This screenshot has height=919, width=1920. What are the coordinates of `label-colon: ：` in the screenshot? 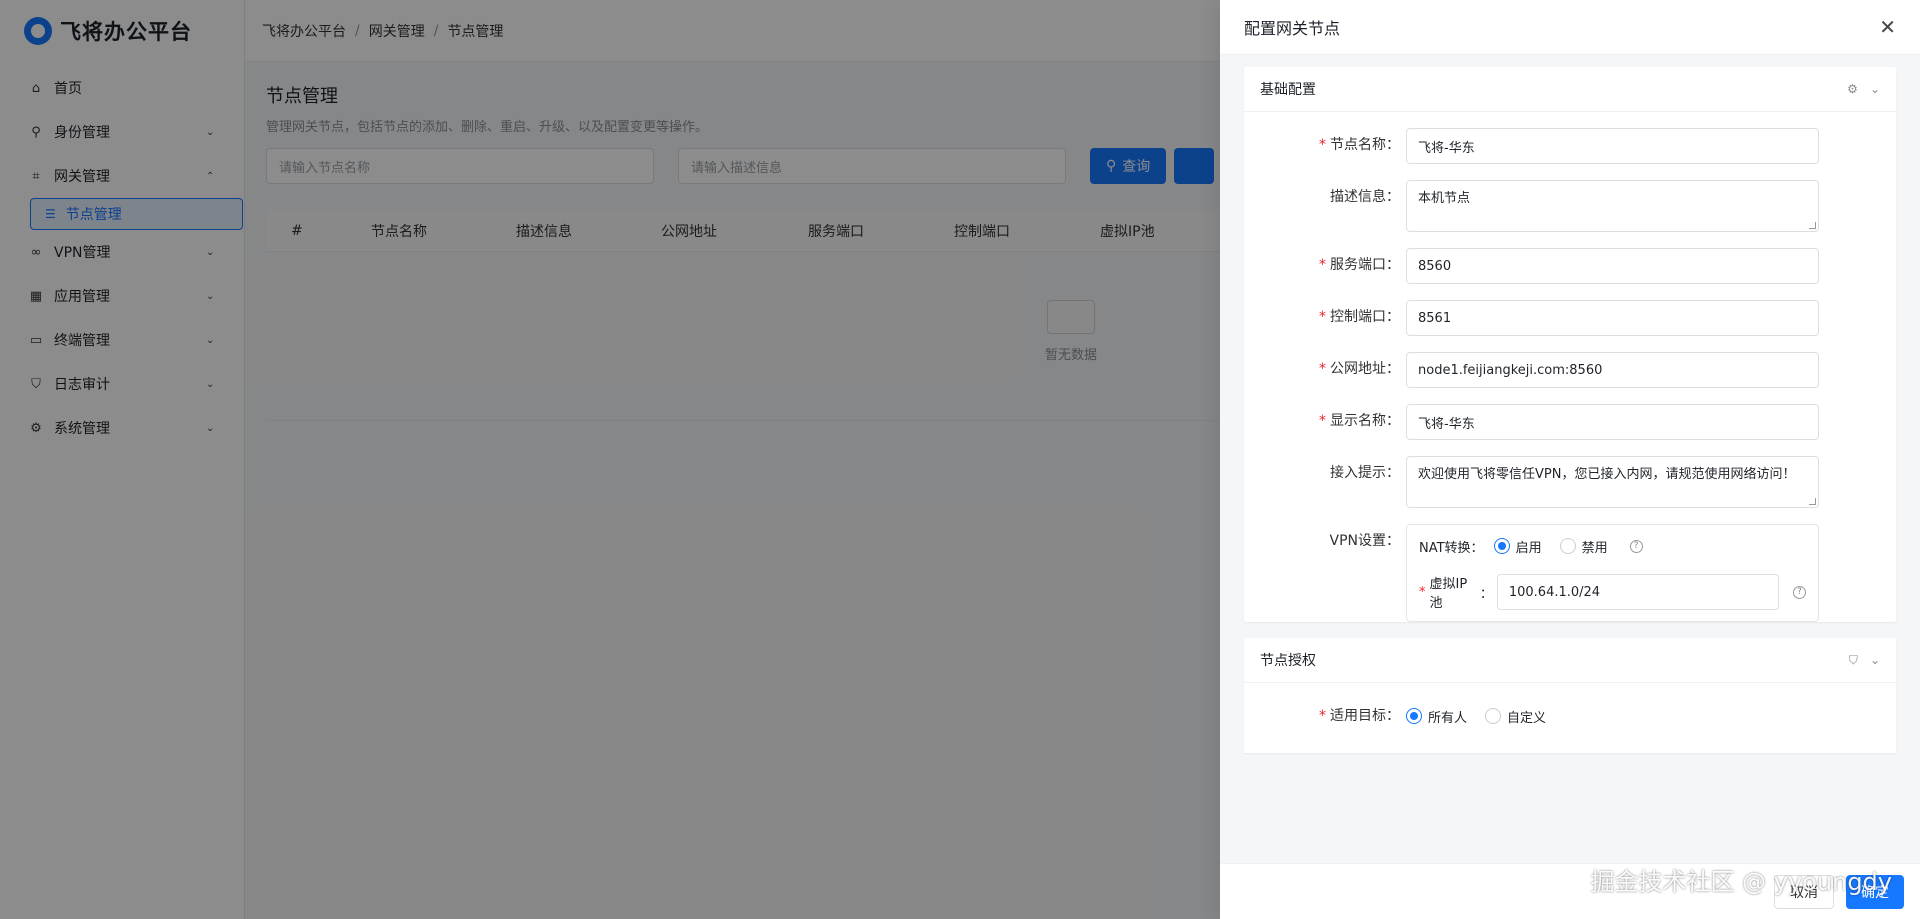 It's located at (1486, 594).